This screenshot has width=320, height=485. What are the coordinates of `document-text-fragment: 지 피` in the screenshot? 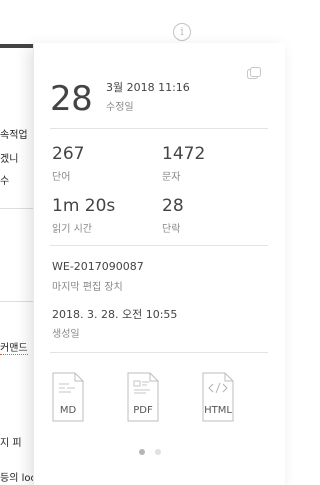 It's located at (11, 443).